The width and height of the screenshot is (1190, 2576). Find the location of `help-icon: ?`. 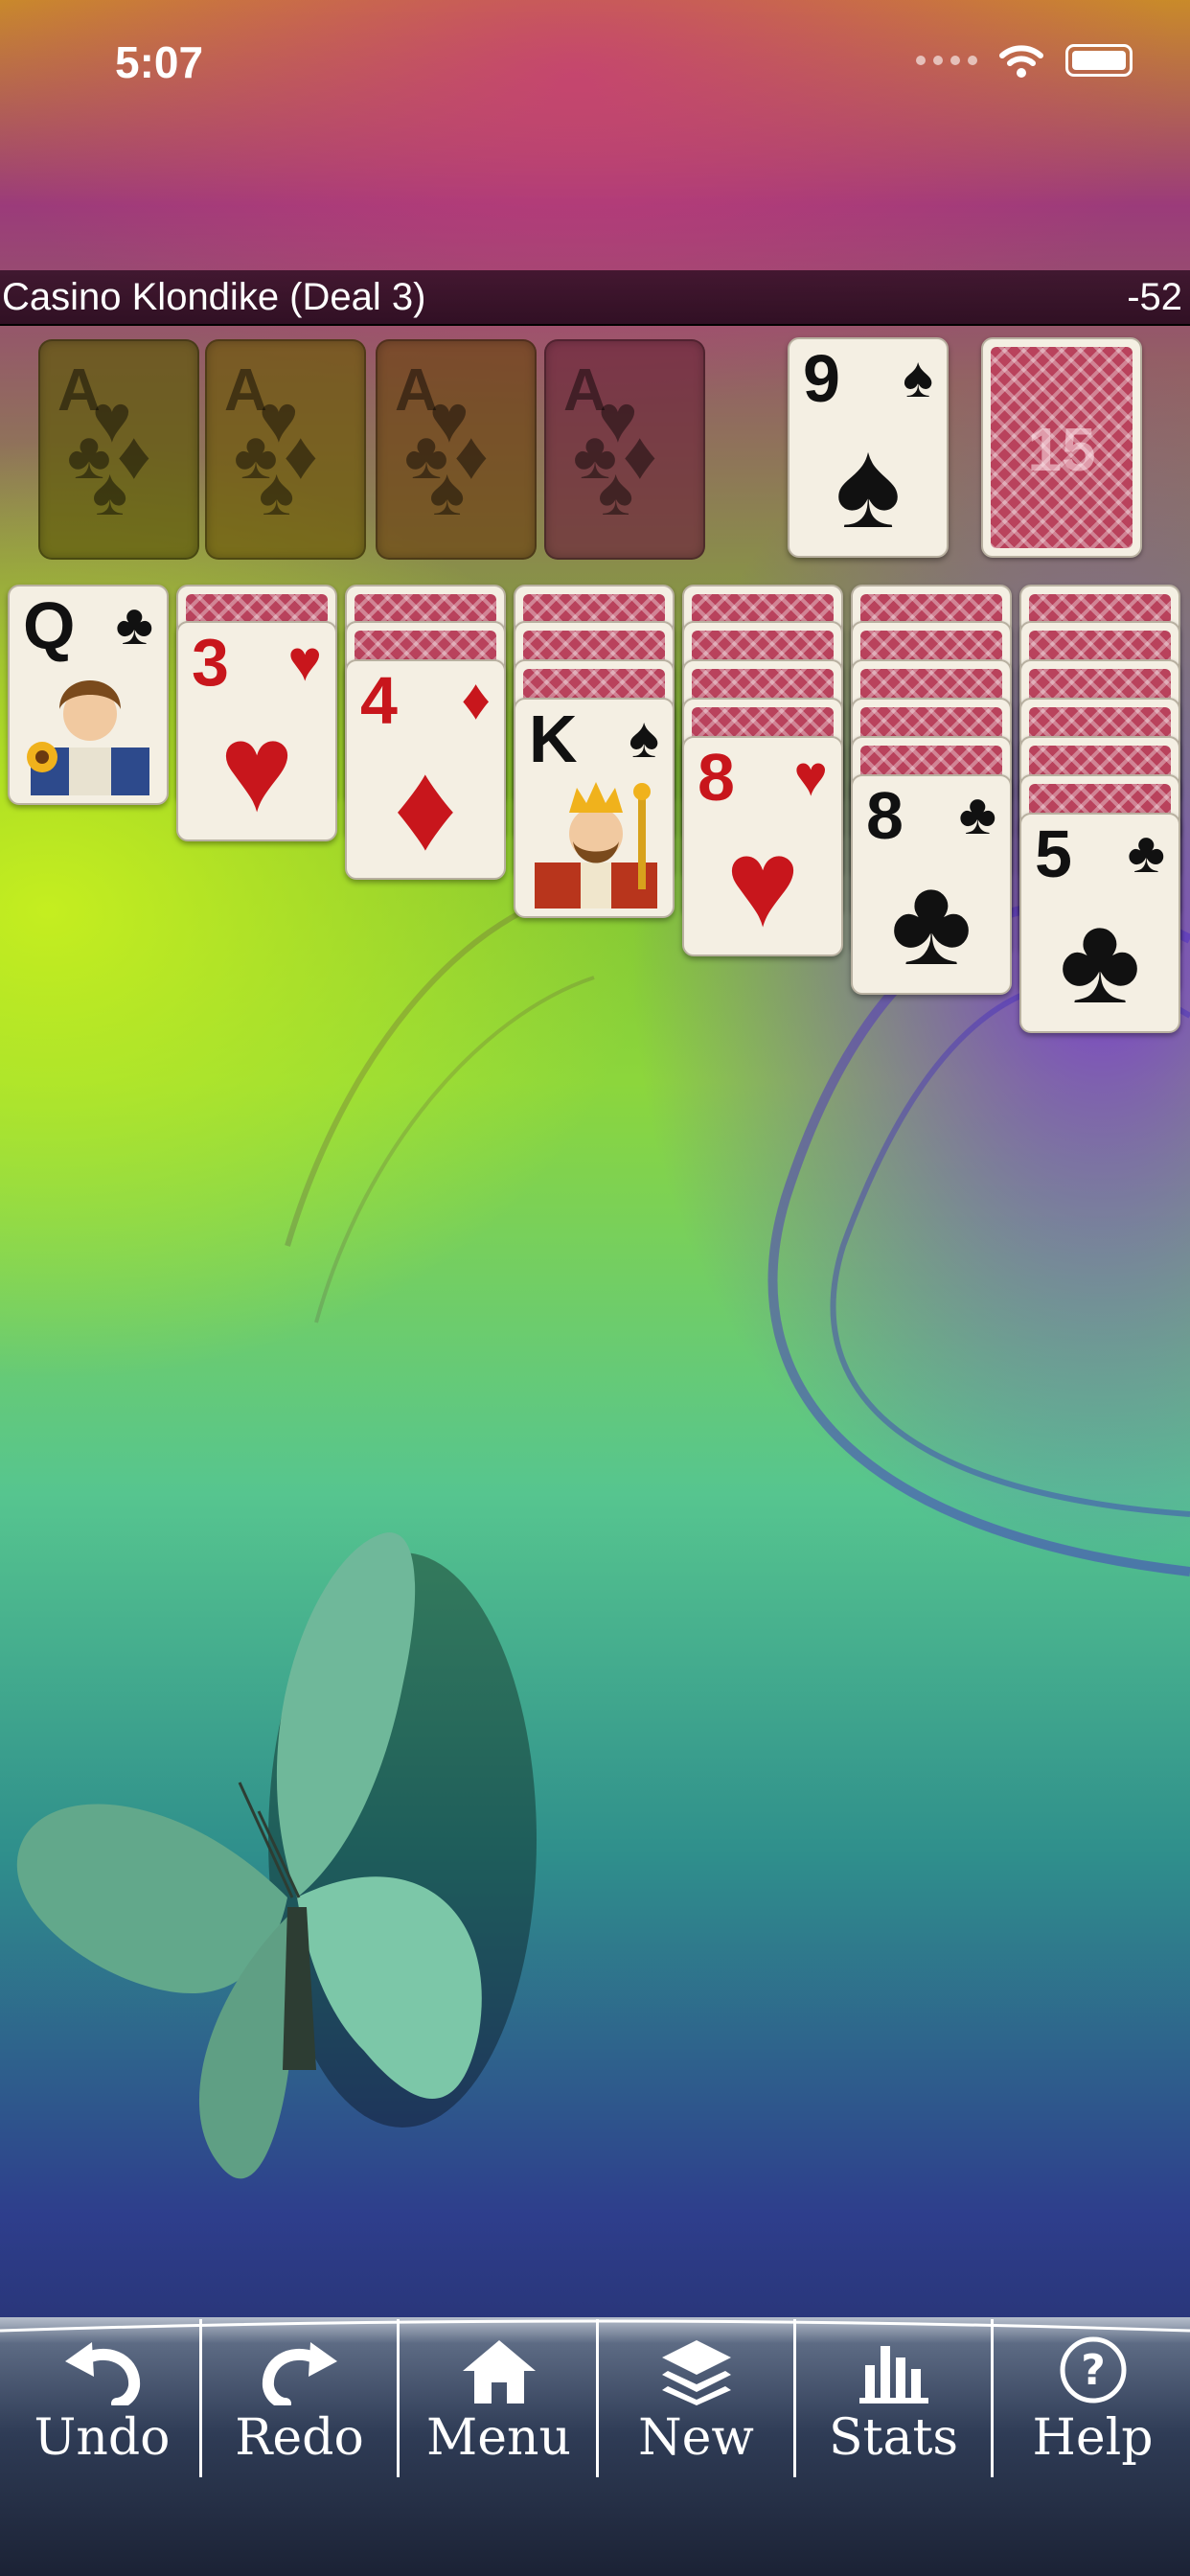

help-icon: ? is located at coordinates (1093, 2370).